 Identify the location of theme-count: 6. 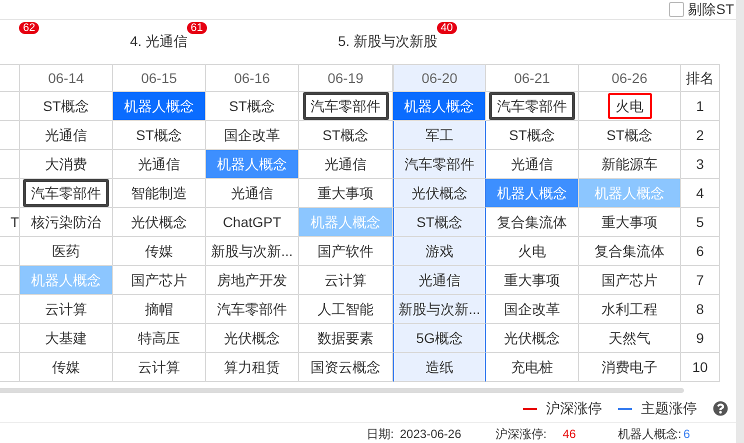
(686, 434).